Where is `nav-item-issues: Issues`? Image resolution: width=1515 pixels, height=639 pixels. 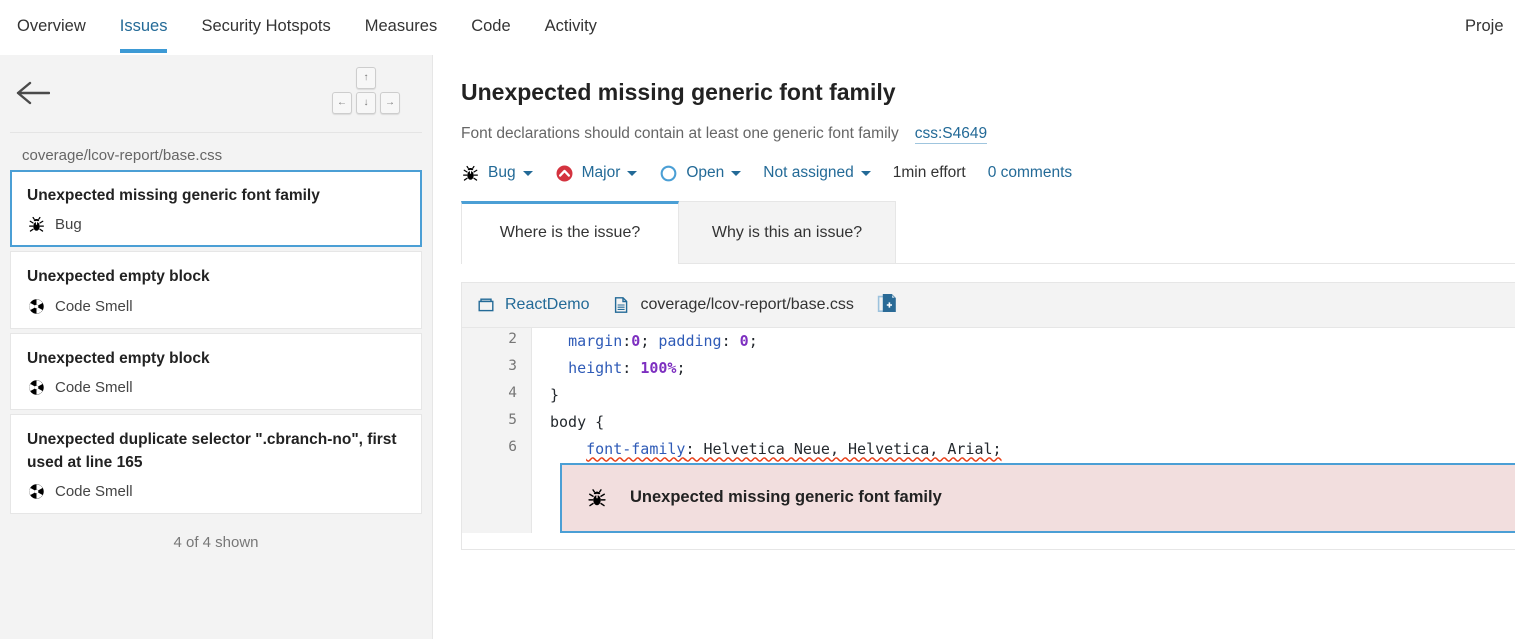 nav-item-issues: Issues is located at coordinates (144, 26).